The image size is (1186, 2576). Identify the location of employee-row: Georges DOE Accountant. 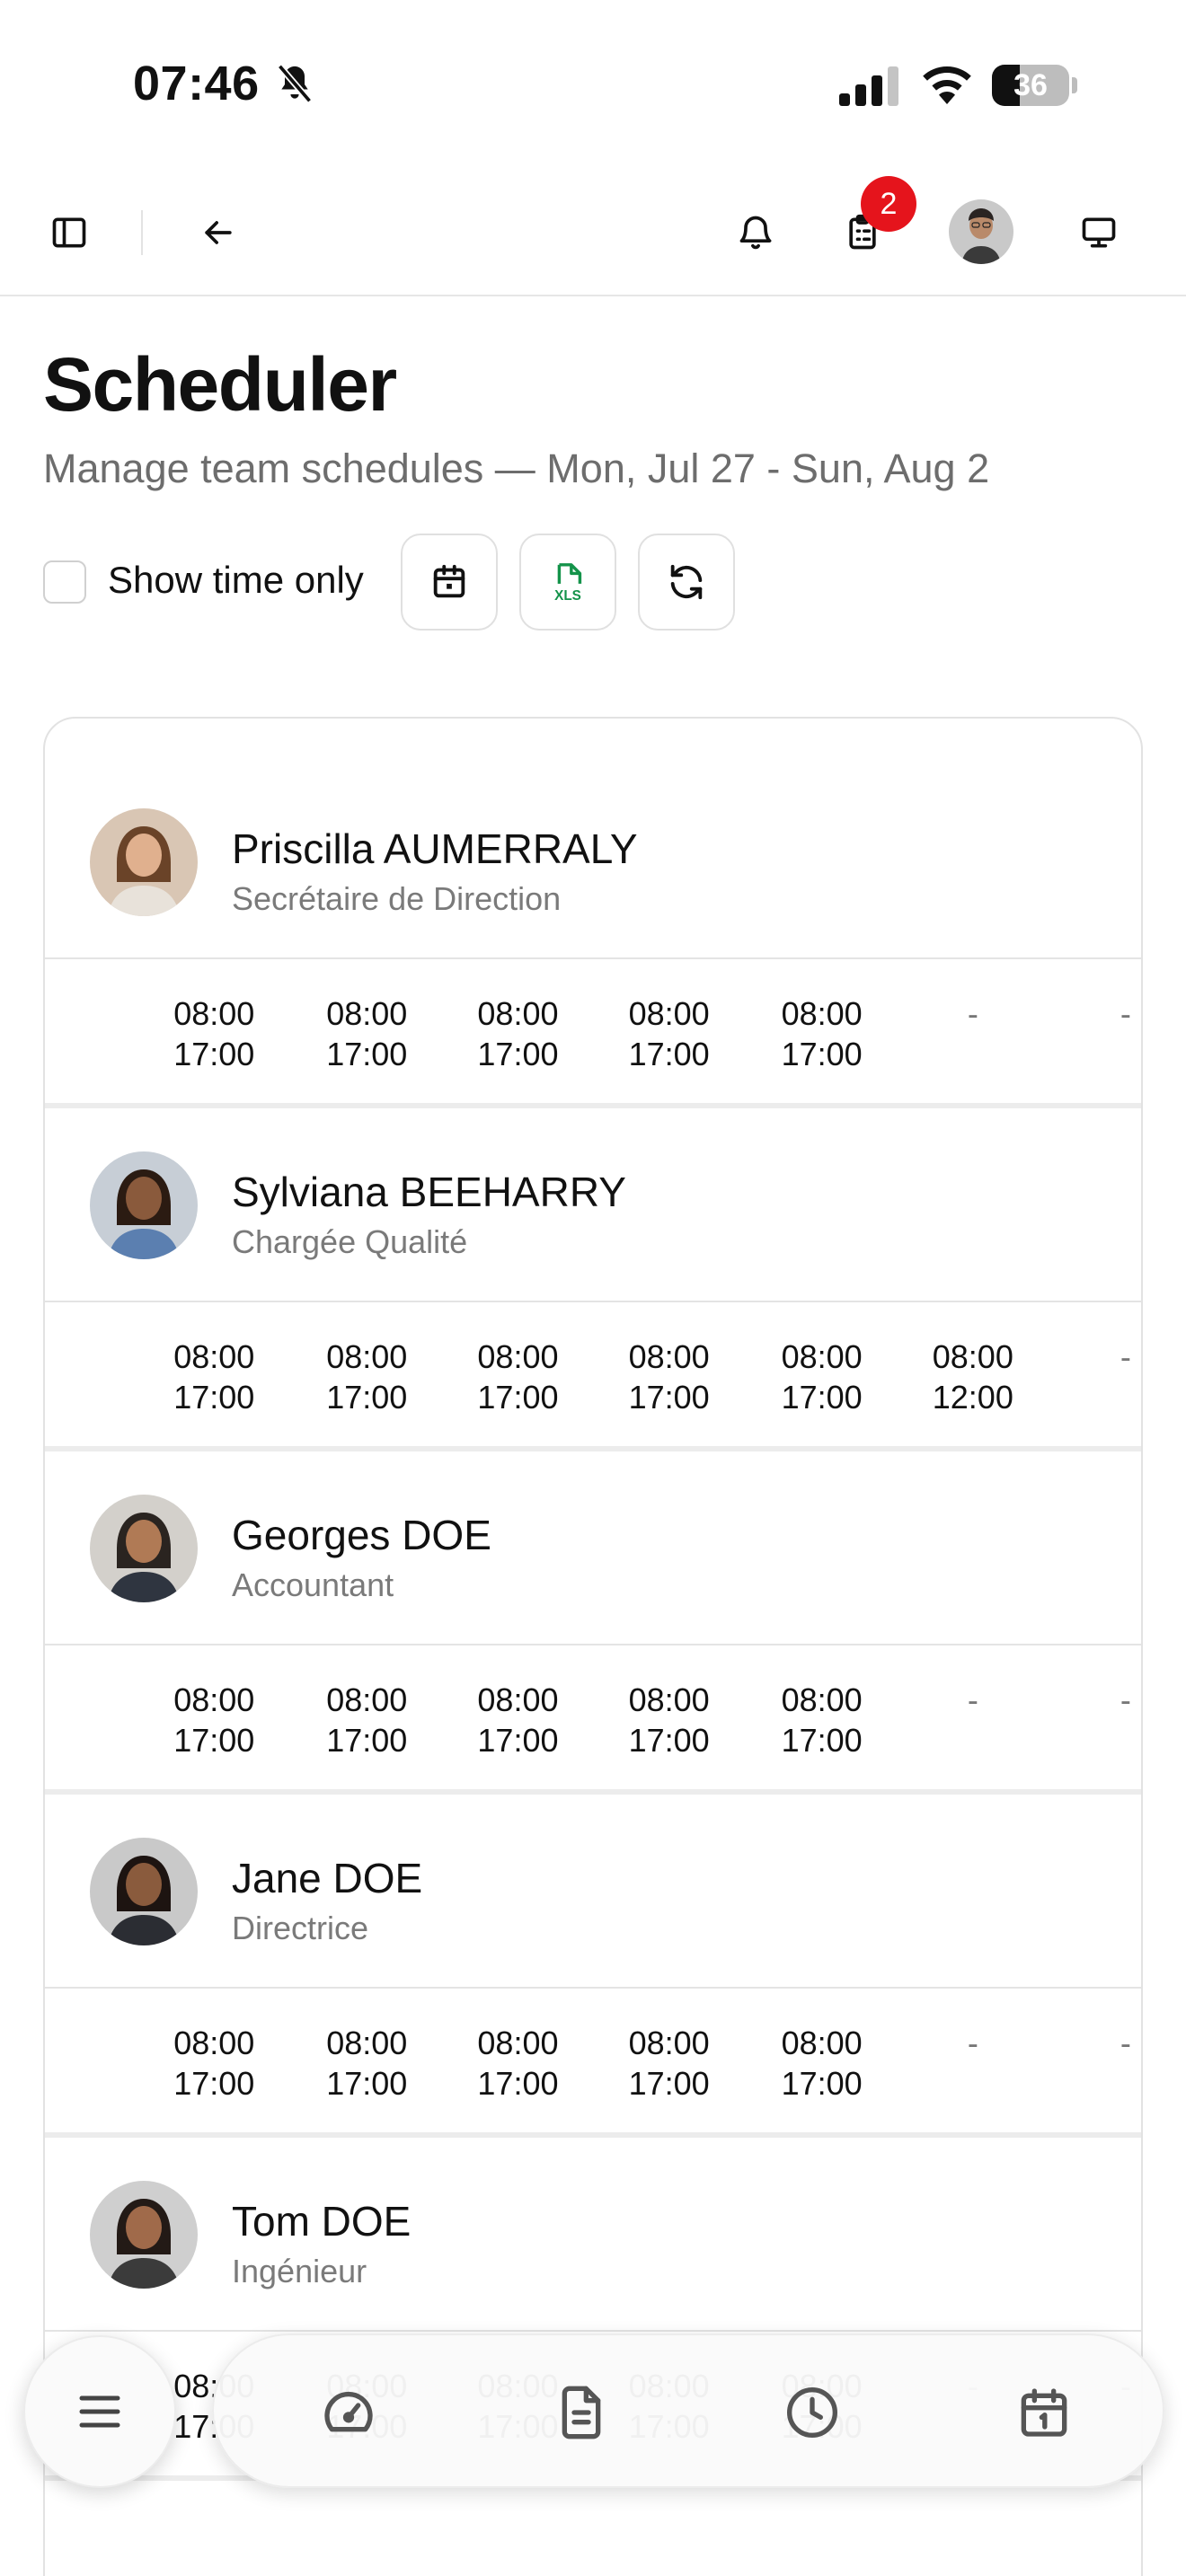
(593, 1548).